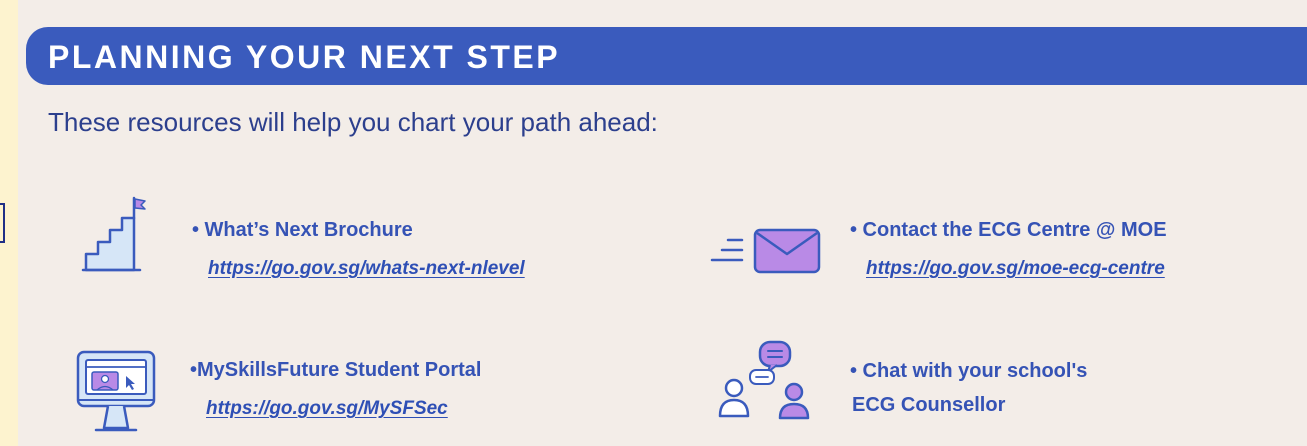 This screenshot has height=446, width=1307. I want to click on stairs-flag-icon, so click(113, 234).